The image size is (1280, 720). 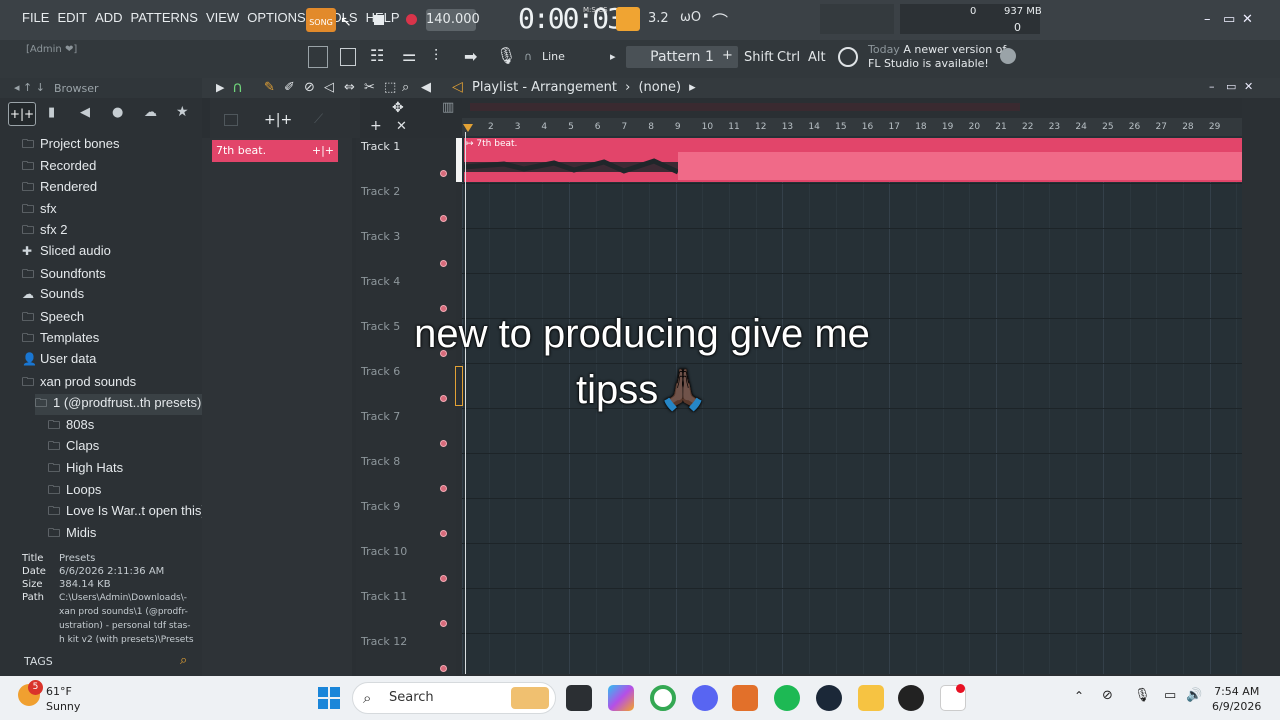 I want to click on chevron-up-icon: ⌃, so click(x=1079, y=696).